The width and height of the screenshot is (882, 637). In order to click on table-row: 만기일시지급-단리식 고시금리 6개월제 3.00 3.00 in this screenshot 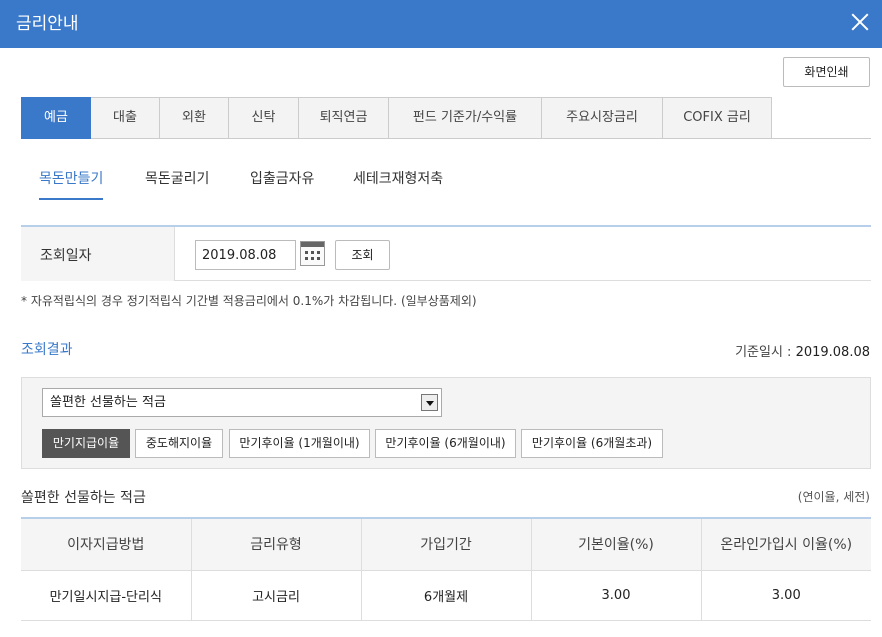, I will do `click(446, 595)`.